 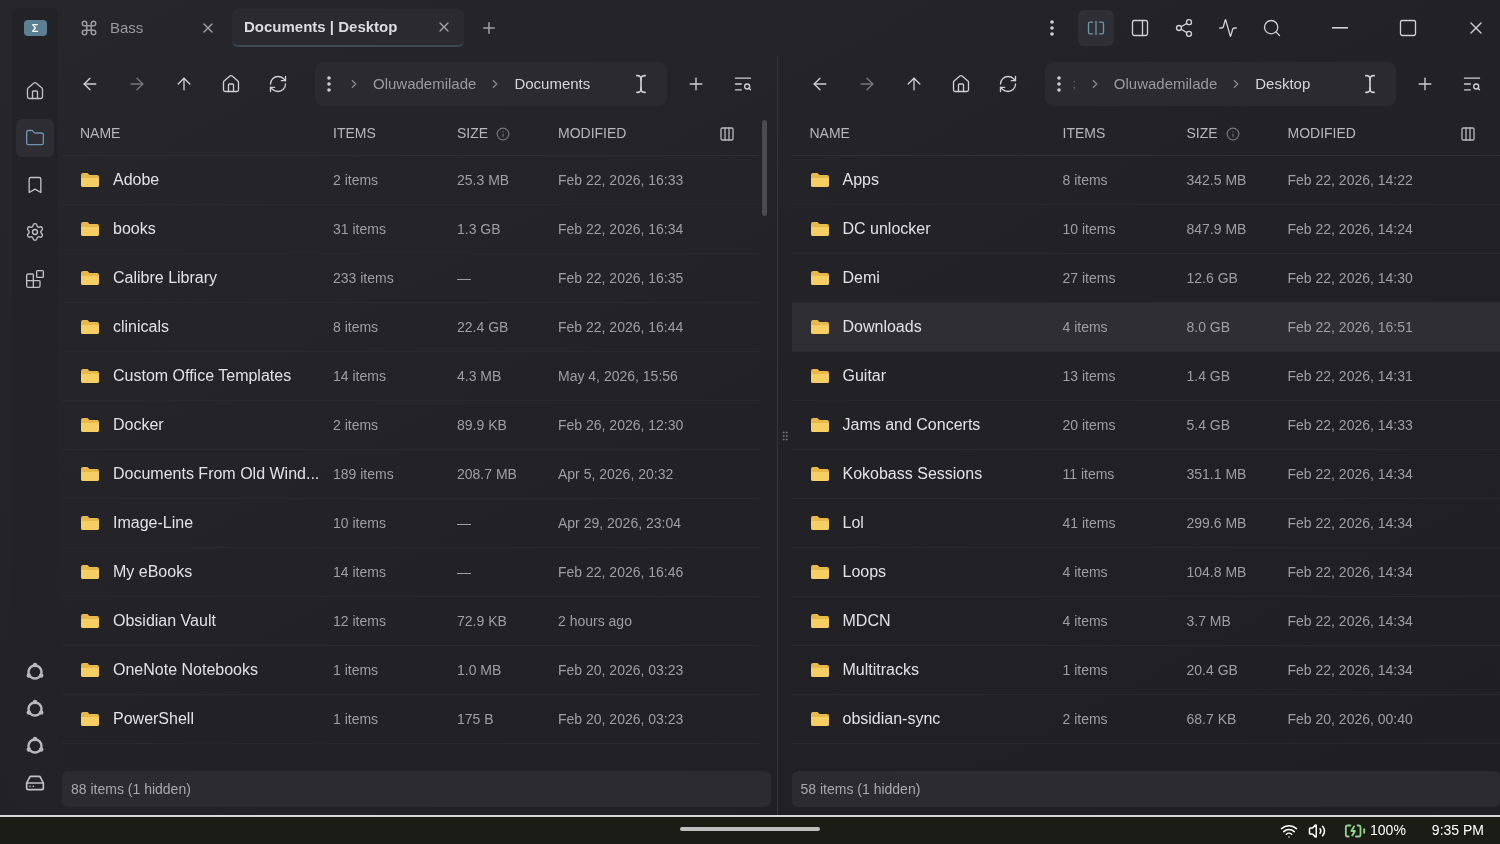 What do you see at coordinates (764, 168) in the screenshot?
I see `scrollbar-thumb` at bounding box center [764, 168].